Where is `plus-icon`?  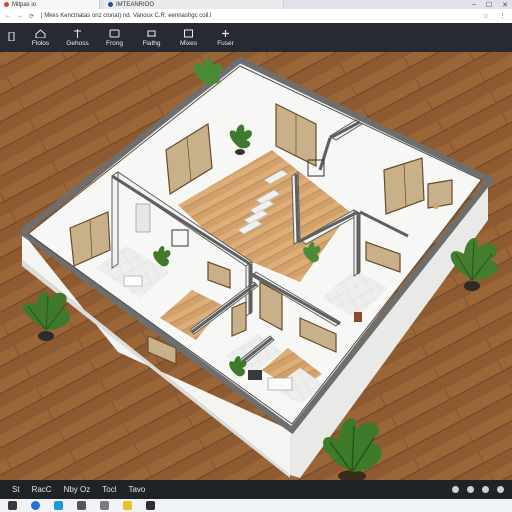
plus-icon is located at coordinates (225, 33).